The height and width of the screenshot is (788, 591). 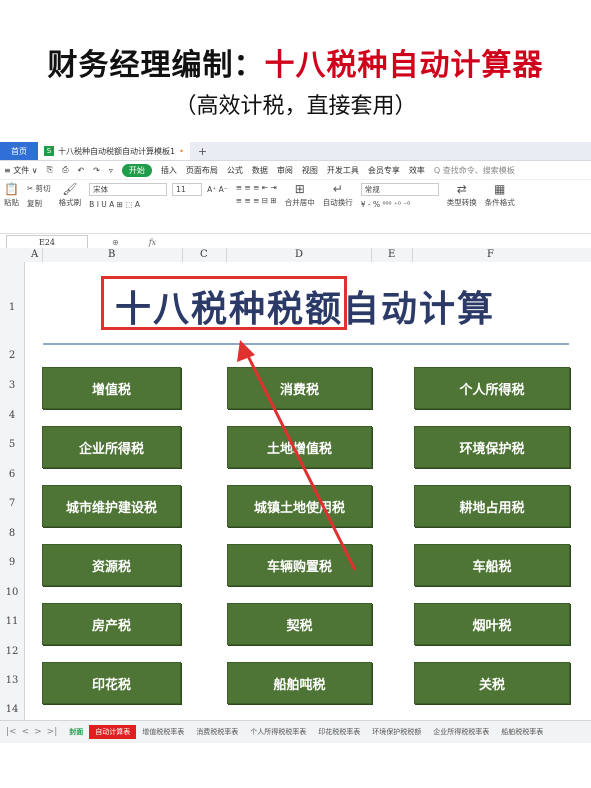 What do you see at coordinates (297, 455) in the screenshot?
I see `red-arrow-annotation` at bounding box center [297, 455].